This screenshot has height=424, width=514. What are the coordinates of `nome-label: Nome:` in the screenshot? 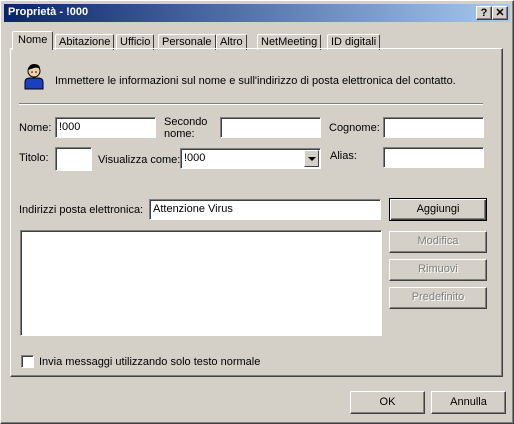 It's located at (35, 128).